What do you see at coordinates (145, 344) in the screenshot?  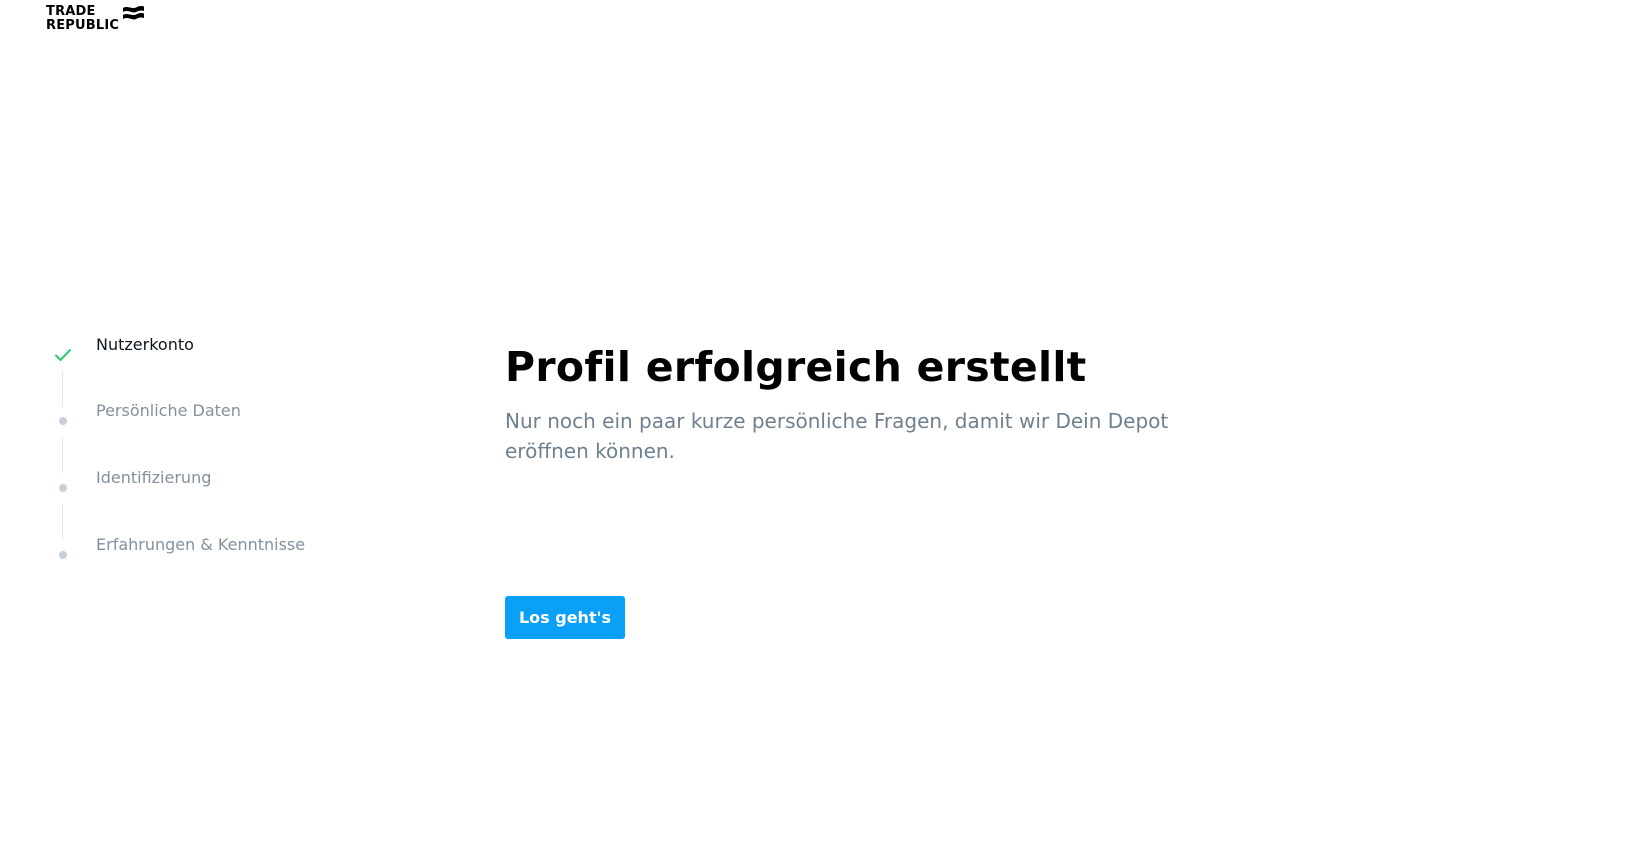 I see `step-label: Nutzerkonto` at bounding box center [145, 344].